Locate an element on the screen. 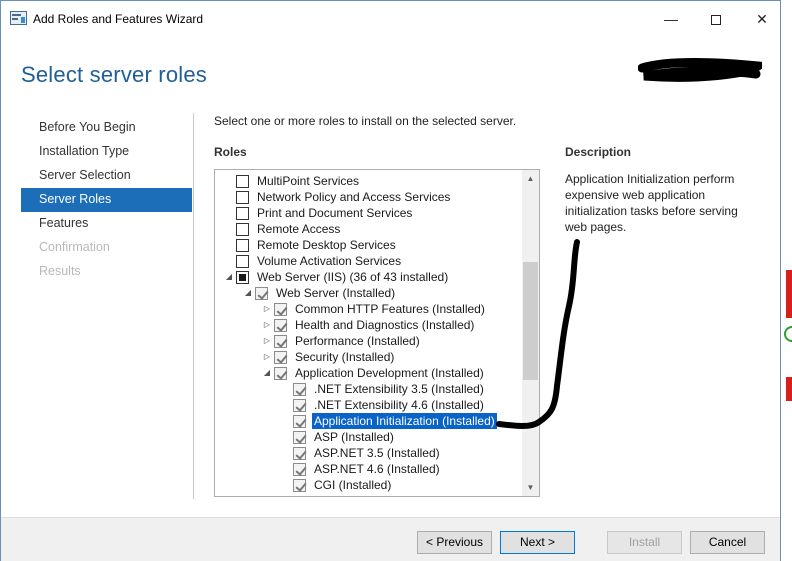  redaction-scribble is located at coordinates (700, 70).